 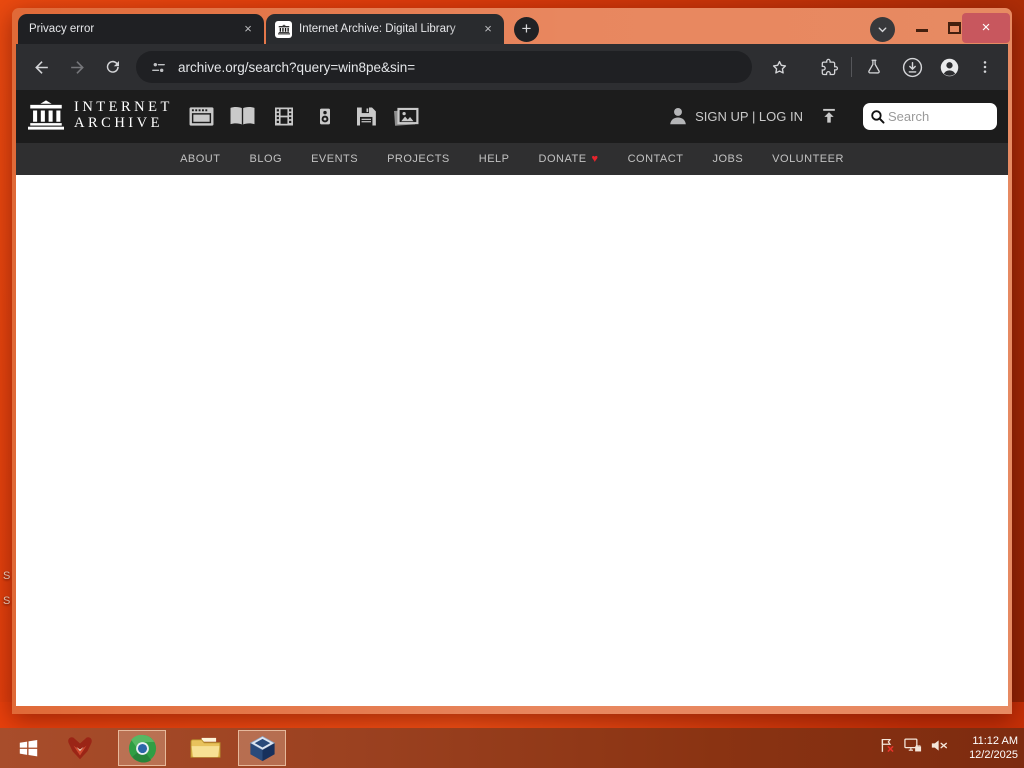 I want to click on browser-toolbar: archive.org/search?query=win8pe&sin=, so click(x=512, y=67).